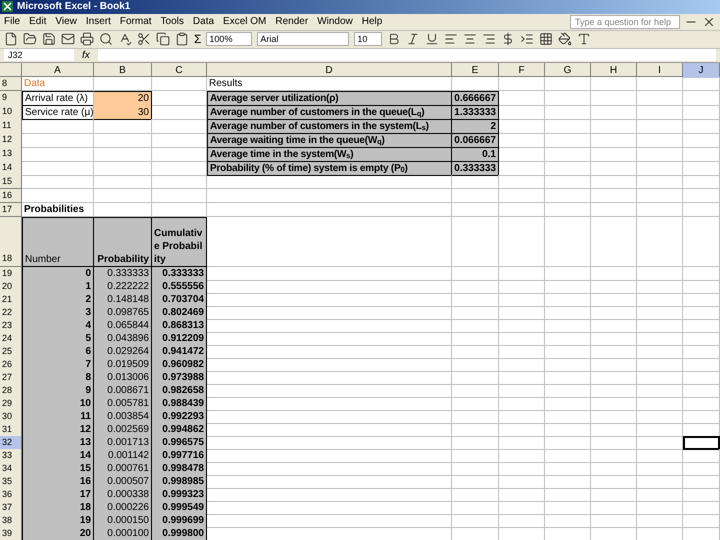 This screenshot has height=540, width=720. I want to click on column-heading: D, so click(329, 70).